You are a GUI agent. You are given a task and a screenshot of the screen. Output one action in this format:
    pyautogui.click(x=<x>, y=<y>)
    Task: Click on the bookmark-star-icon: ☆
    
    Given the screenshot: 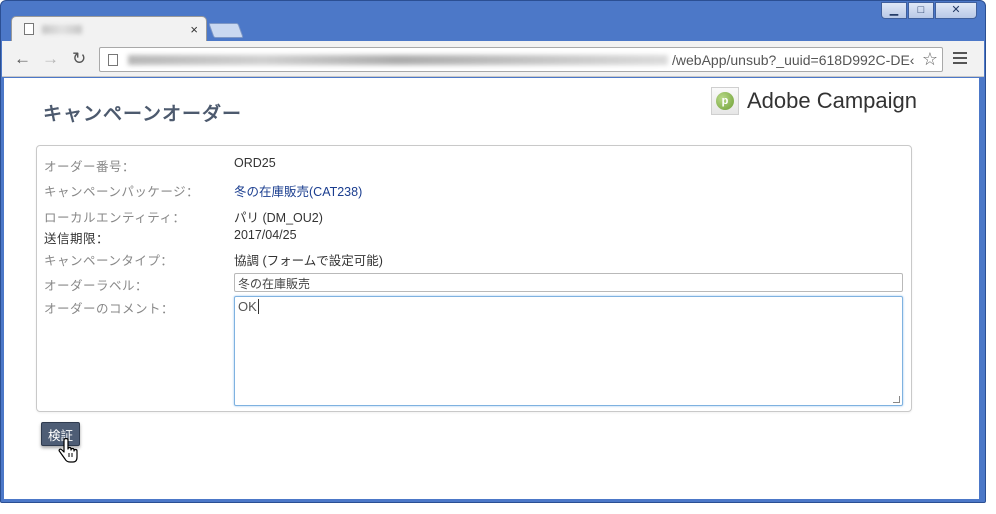 What is the action you would take?
    pyautogui.click(x=929, y=59)
    